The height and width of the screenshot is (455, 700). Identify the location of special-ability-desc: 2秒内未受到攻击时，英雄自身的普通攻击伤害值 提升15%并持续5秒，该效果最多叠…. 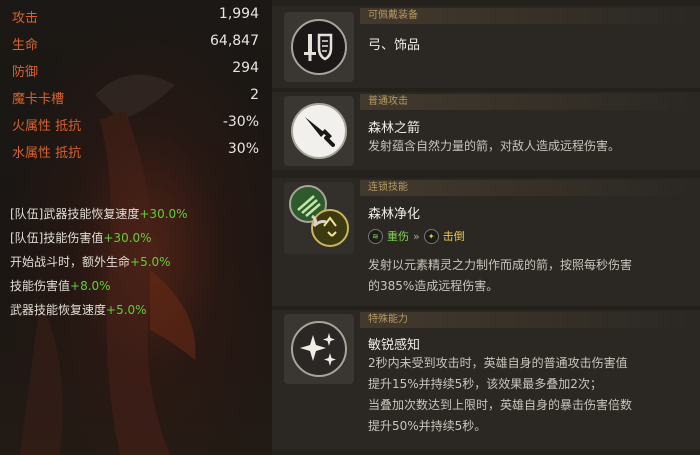
(530, 395).